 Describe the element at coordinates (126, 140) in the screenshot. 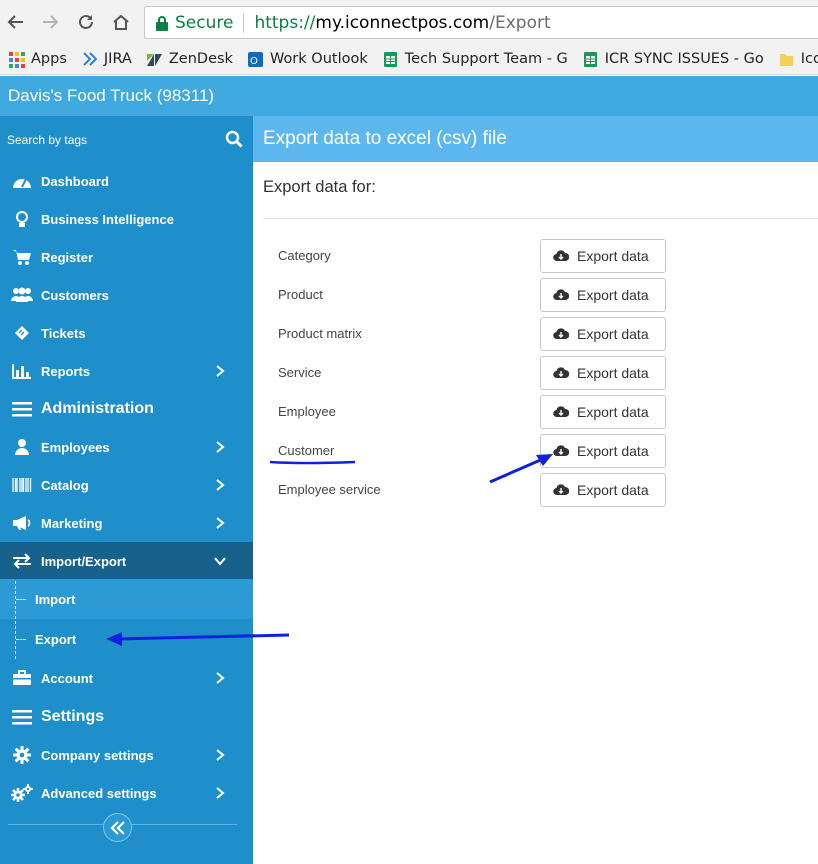

I see `tag-search: Search by tags` at that location.